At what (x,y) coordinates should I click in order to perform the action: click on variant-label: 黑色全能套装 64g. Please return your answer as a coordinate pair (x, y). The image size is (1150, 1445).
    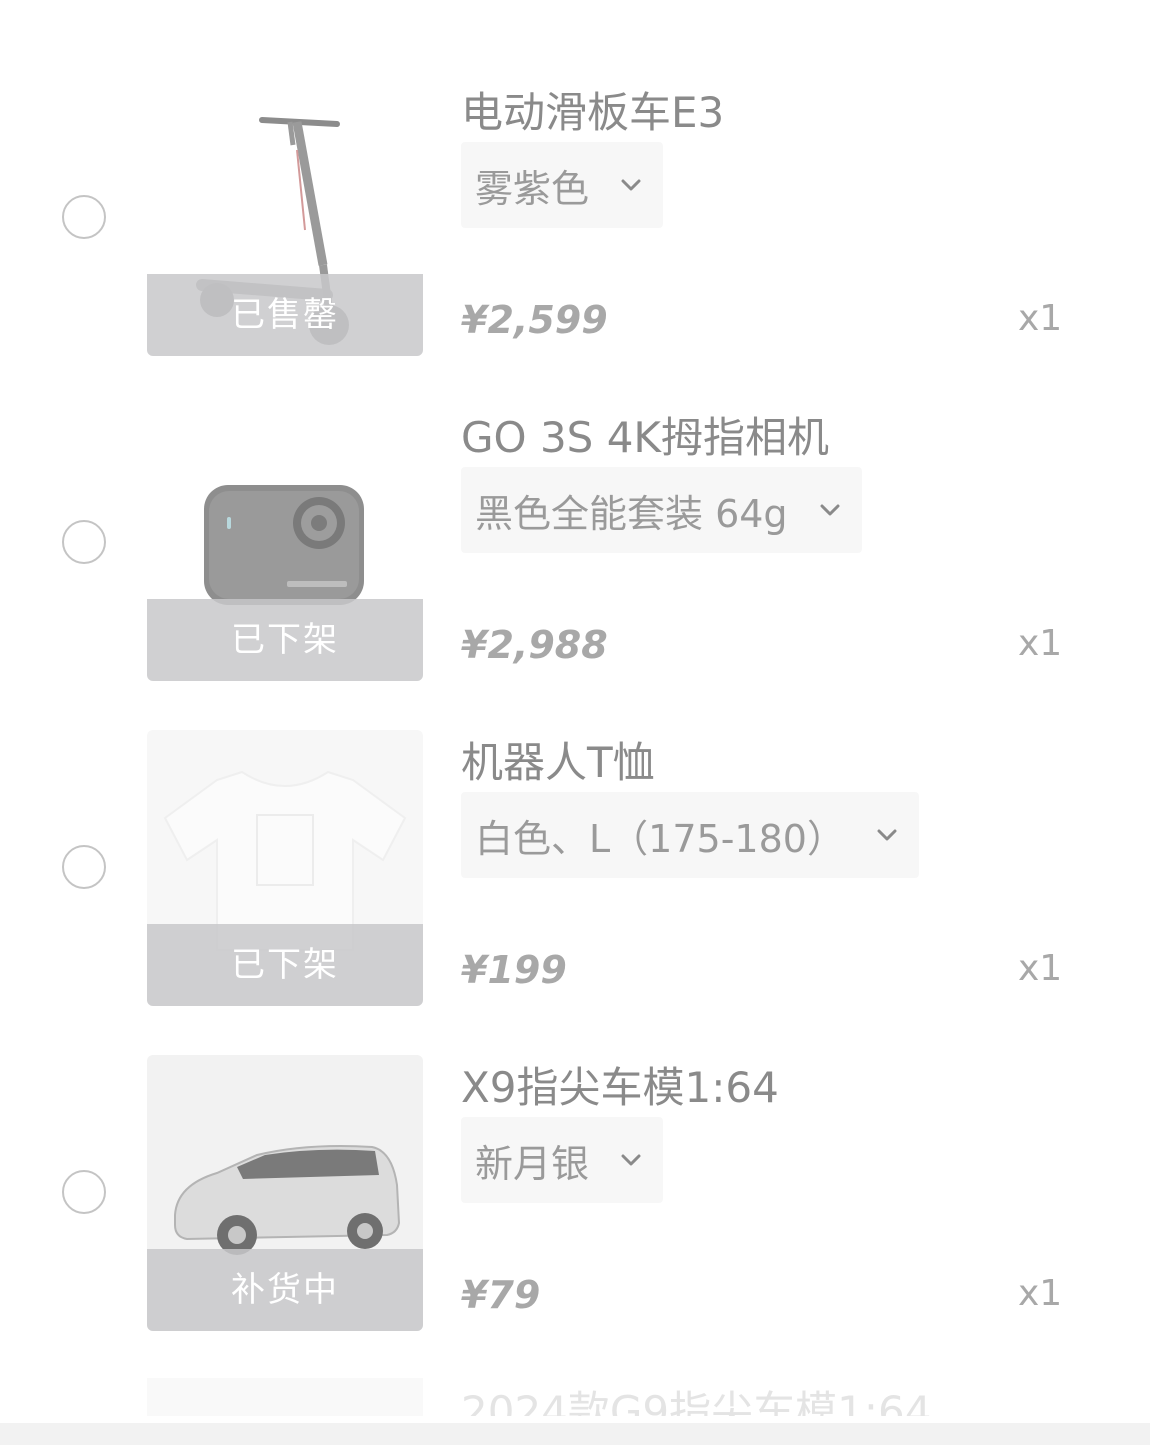
    Looking at the image, I should click on (631, 513).